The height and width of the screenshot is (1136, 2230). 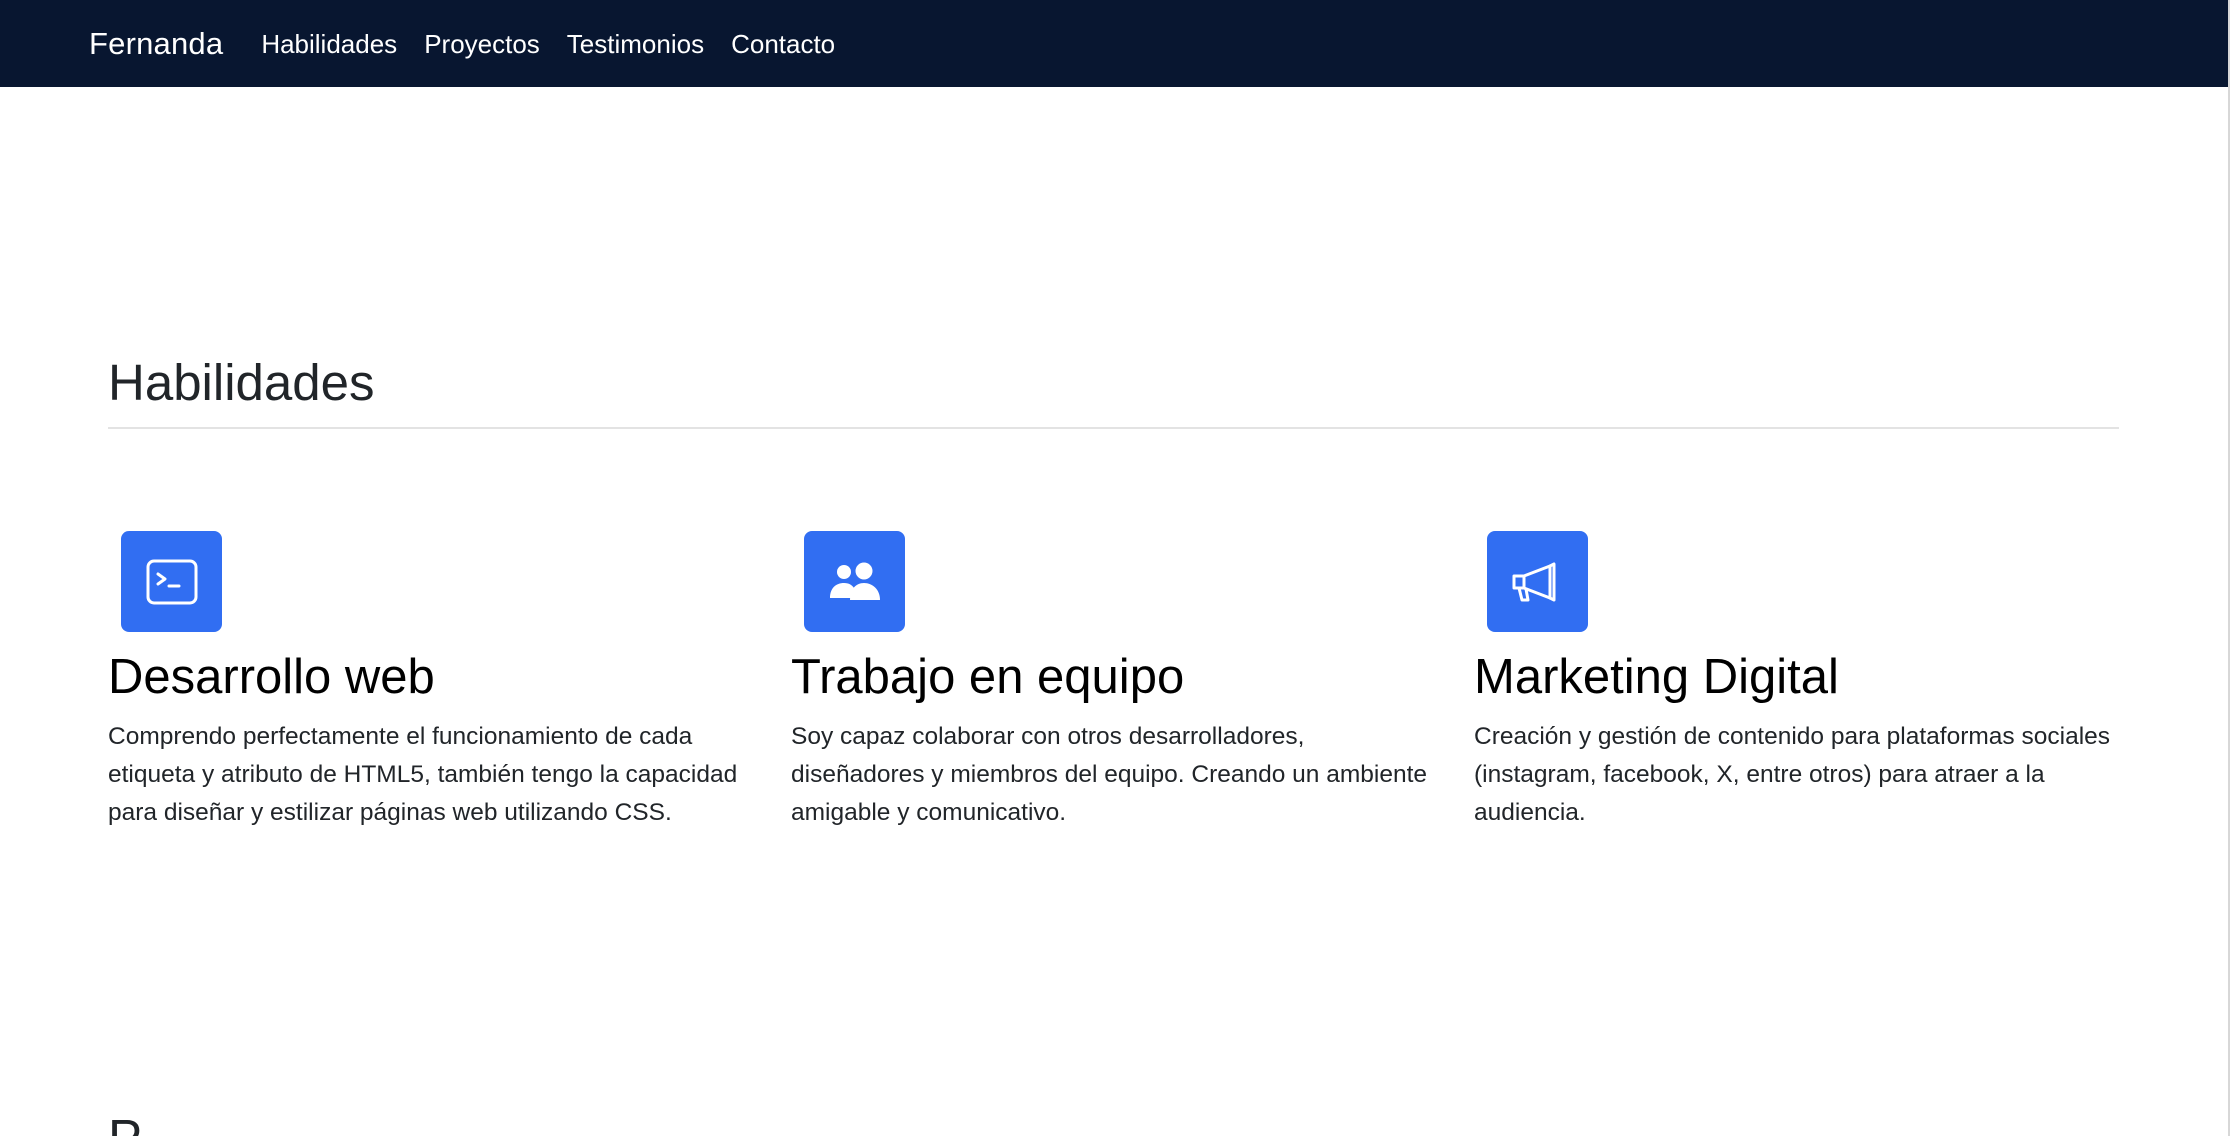 What do you see at coordinates (1113, 428) in the screenshot?
I see `section-divider` at bounding box center [1113, 428].